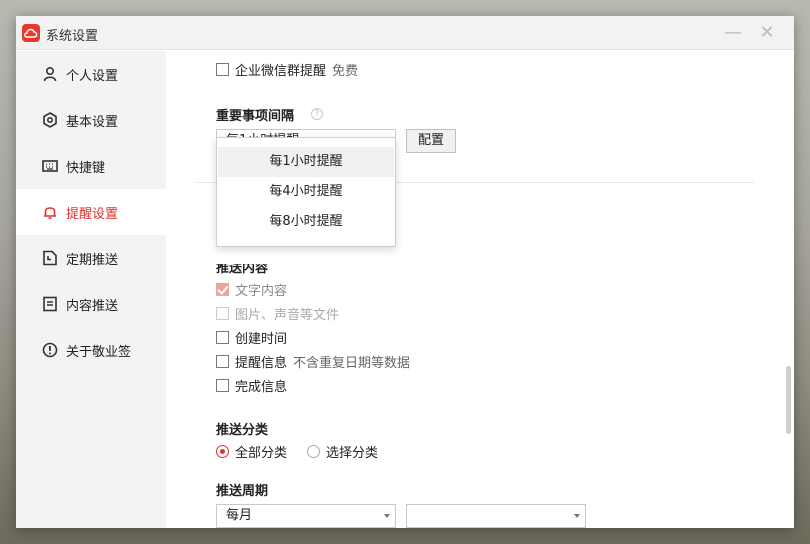  Describe the element at coordinates (345, 71) in the screenshot. I see `wecom-reminder-note: 免费` at that location.